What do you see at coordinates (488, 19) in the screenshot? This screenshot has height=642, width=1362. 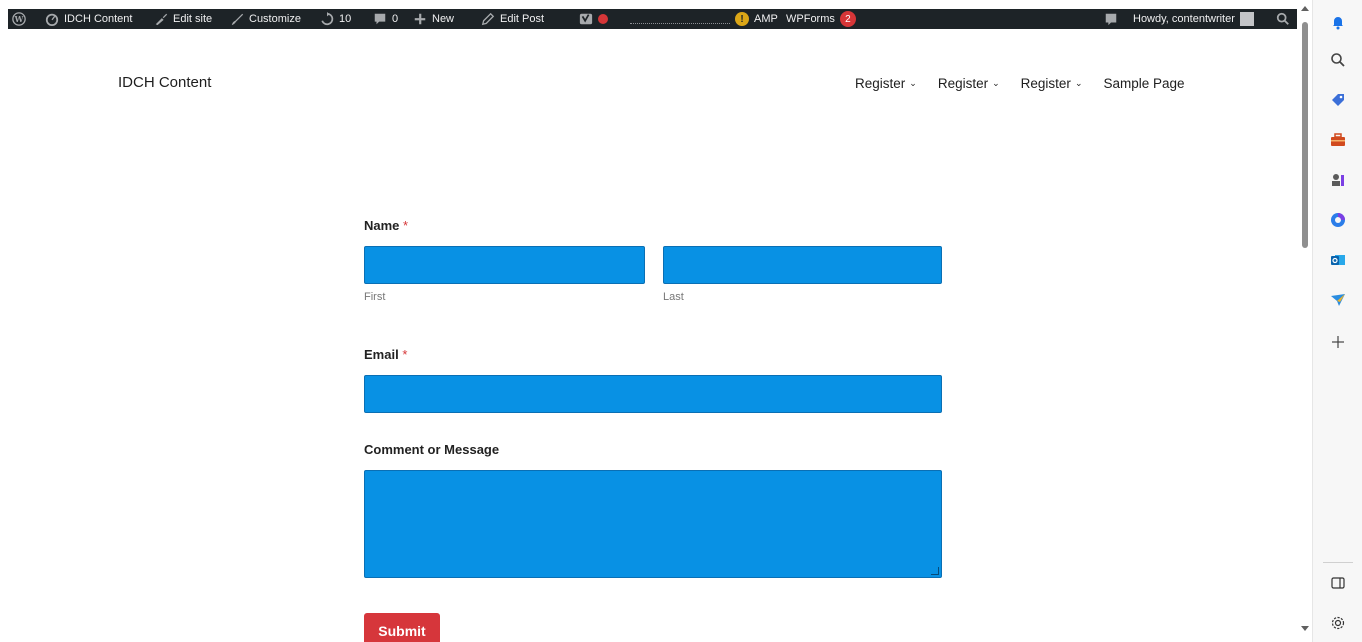 I see `pencil-icon` at bounding box center [488, 19].